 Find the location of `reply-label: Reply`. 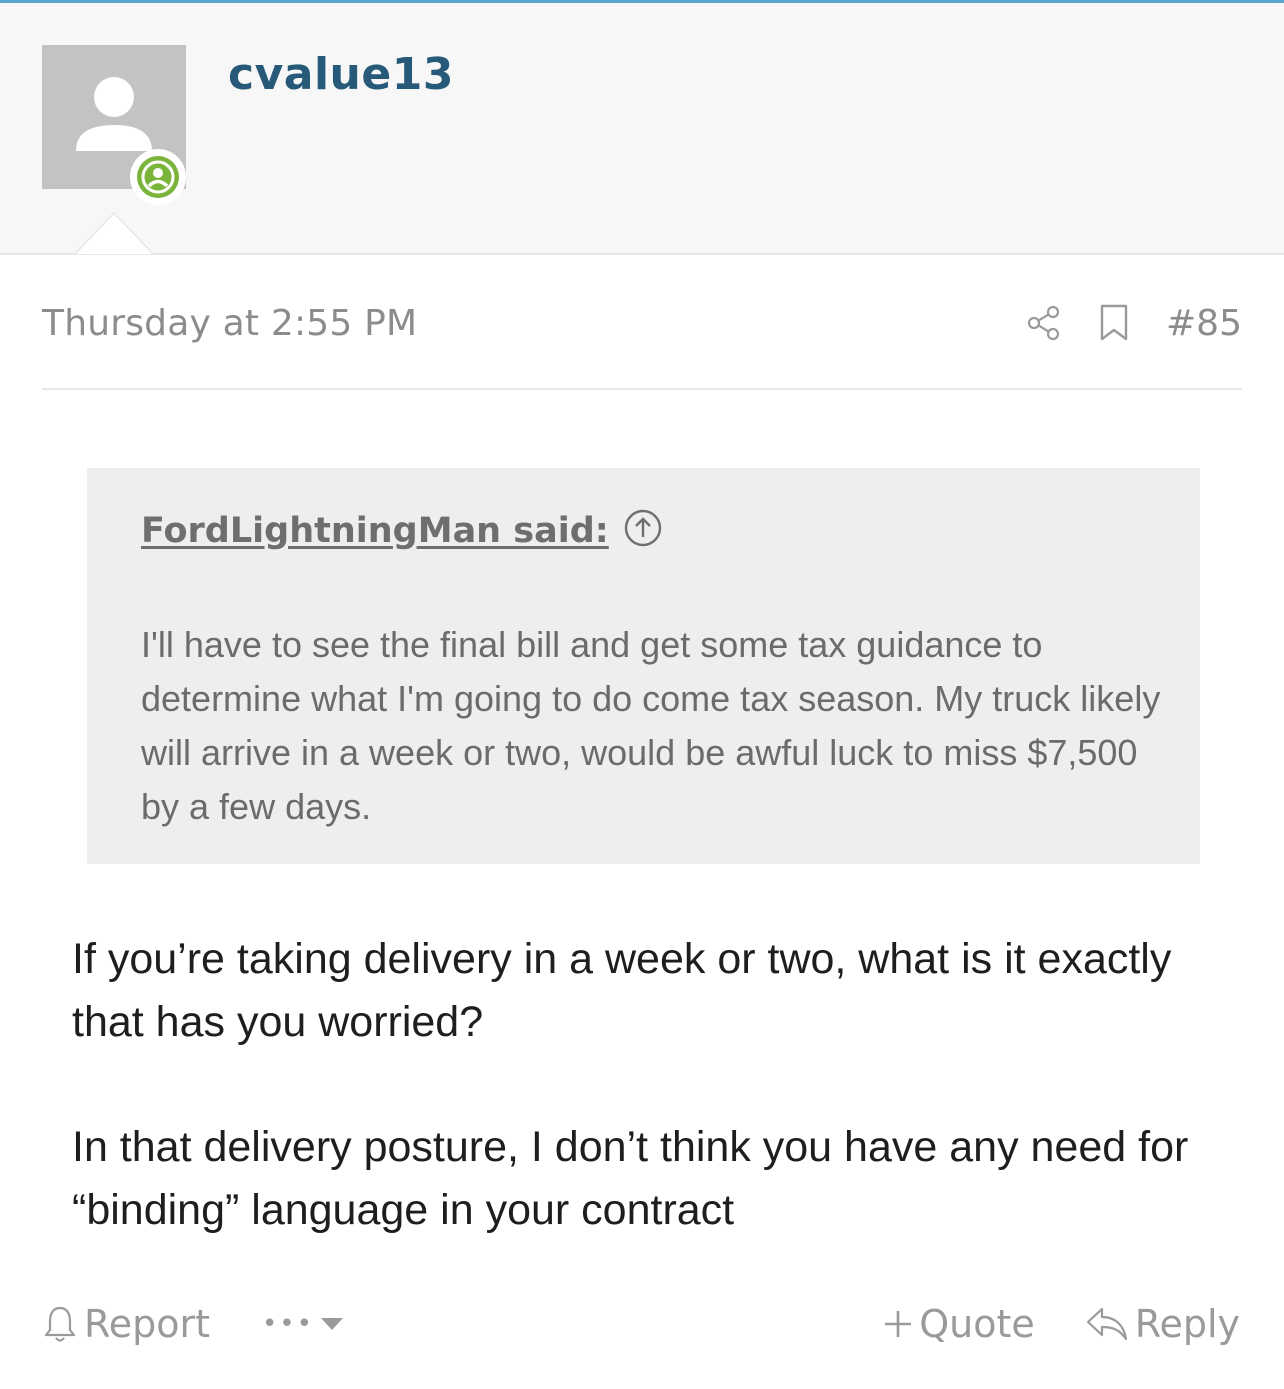

reply-label: Reply is located at coordinates (1187, 1324).